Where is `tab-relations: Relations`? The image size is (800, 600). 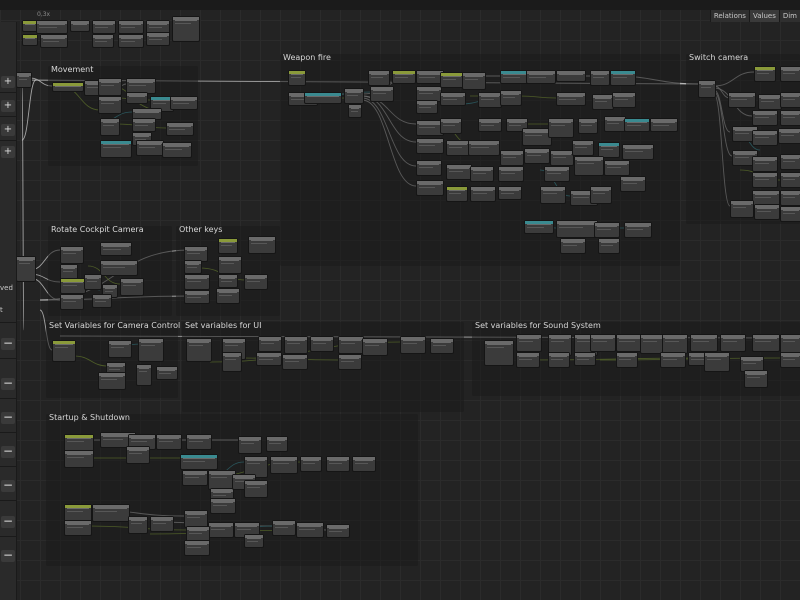 tab-relations: Relations is located at coordinates (729, 16).